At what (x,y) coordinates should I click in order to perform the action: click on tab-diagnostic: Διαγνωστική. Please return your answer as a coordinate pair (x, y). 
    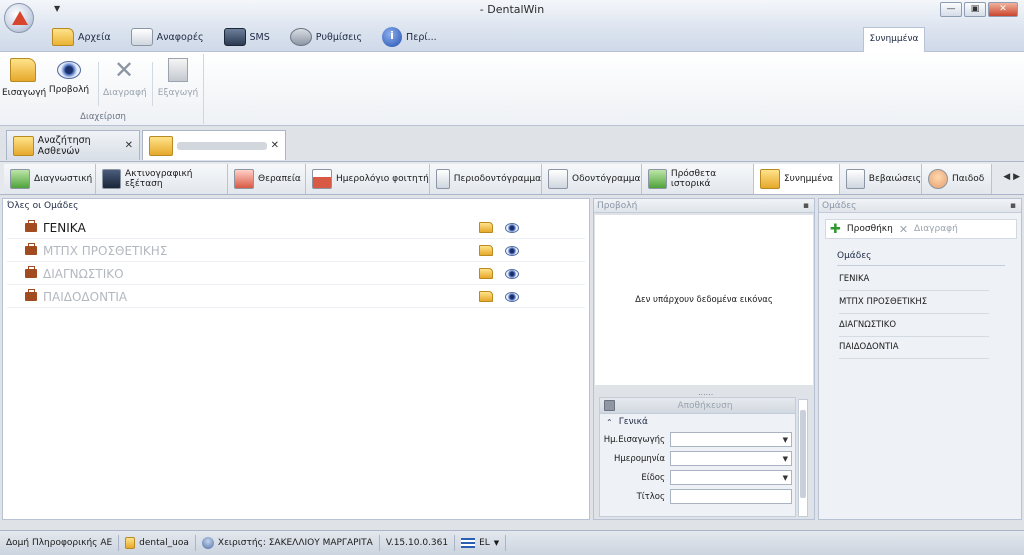
    Looking at the image, I should click on (50, 179).